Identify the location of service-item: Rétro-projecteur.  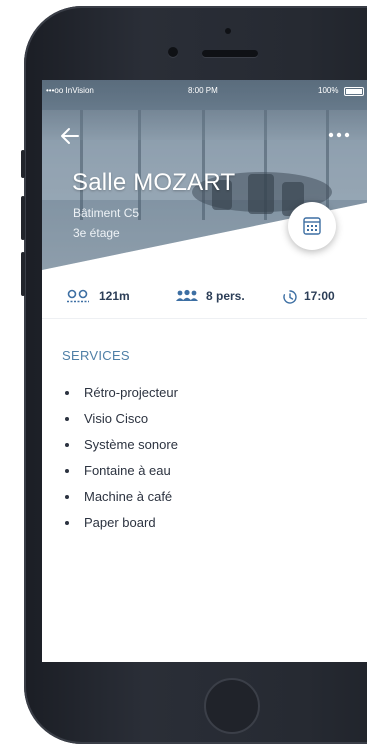
(120, 393).